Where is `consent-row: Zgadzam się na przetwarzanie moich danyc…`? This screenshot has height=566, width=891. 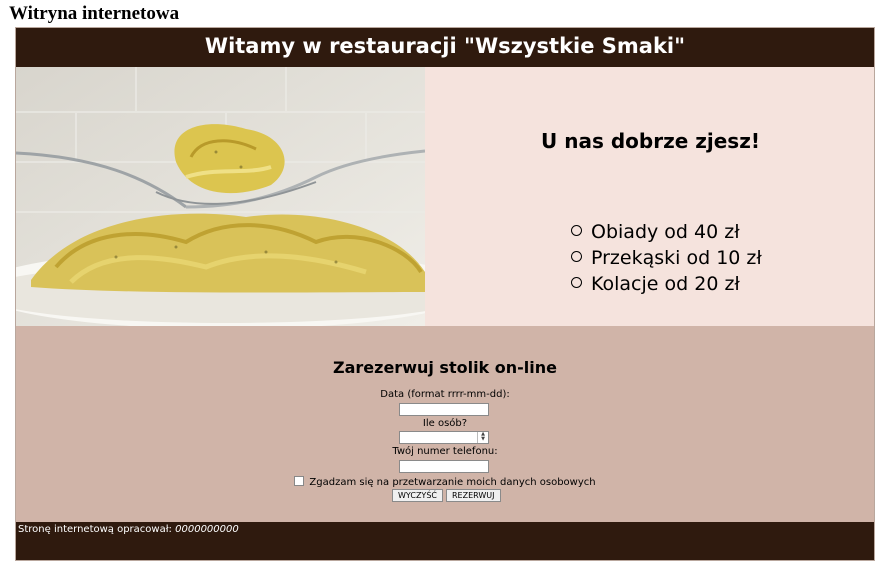
consent-row: Zgadzam się na przetwarzanie moich danyc… is located at coordinates (445, 482).